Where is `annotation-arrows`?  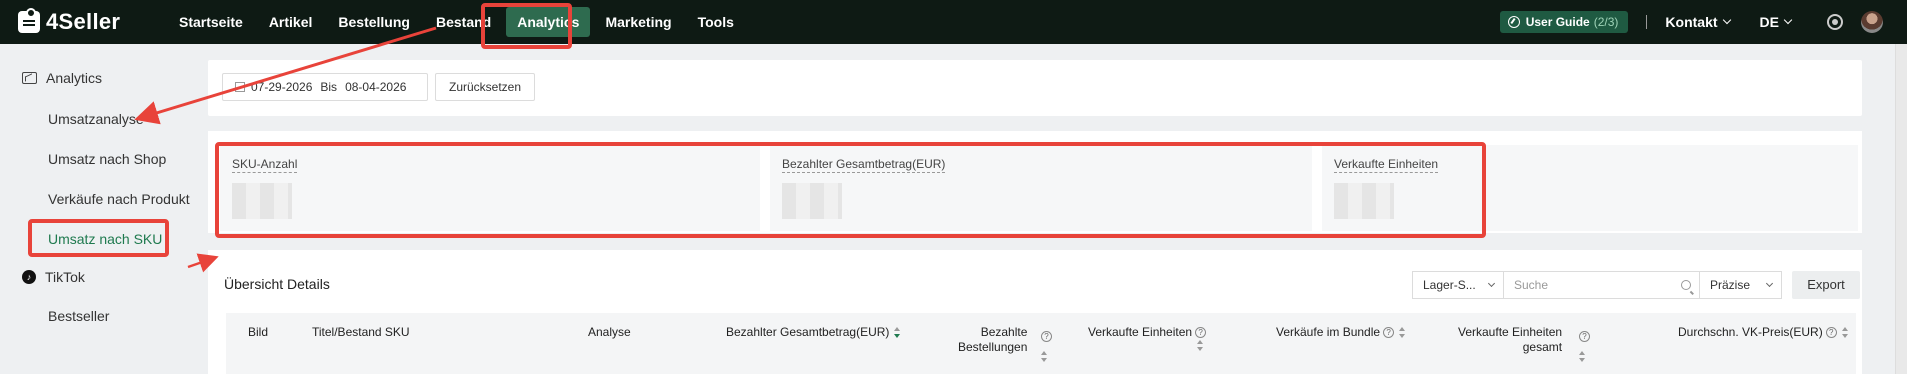
annotation-arrows is located at coordinates (285, 149).